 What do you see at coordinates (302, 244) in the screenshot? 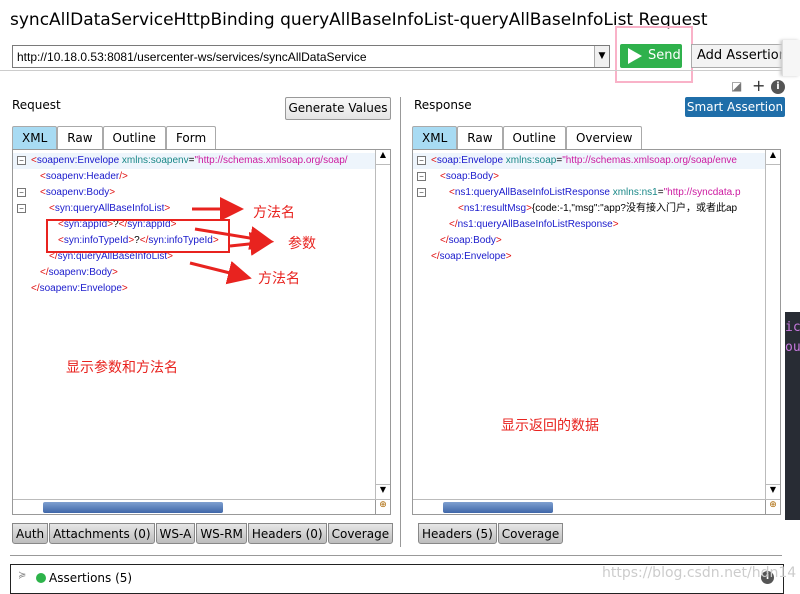
I see `annotation-params: 参数` at bounding box center [302, 244].